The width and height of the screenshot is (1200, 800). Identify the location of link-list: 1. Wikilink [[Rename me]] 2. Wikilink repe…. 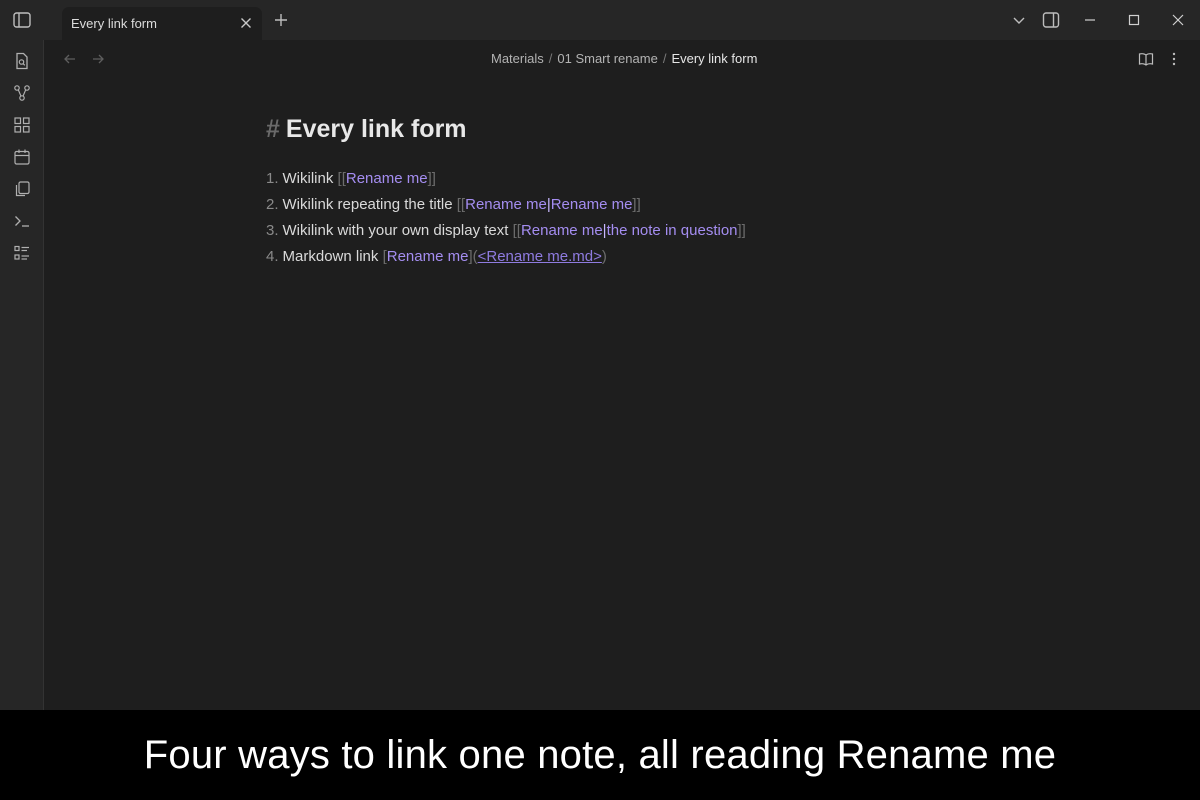
(616, 218).